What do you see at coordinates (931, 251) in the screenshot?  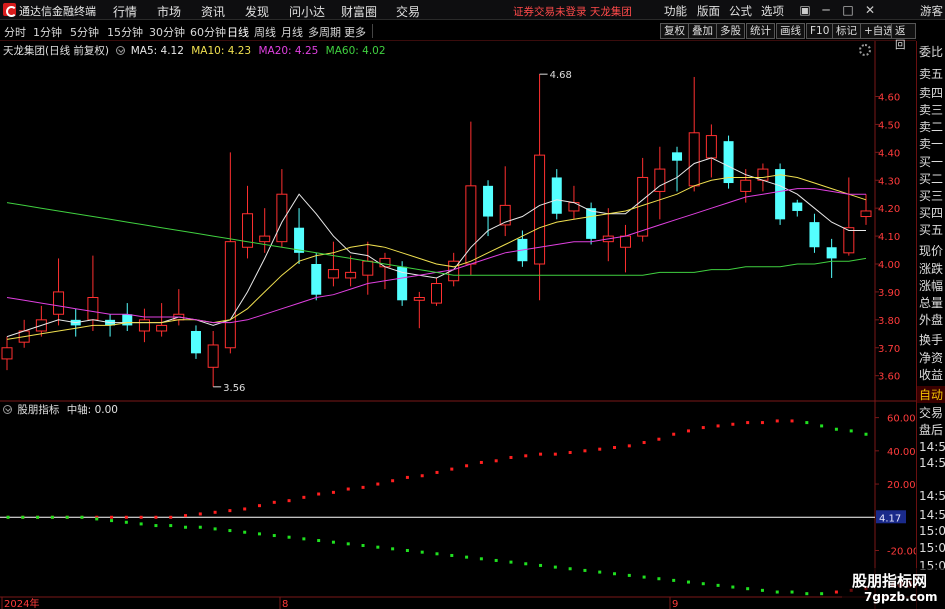 I see `quote-label: 现价` at bounding box center [931, 251].